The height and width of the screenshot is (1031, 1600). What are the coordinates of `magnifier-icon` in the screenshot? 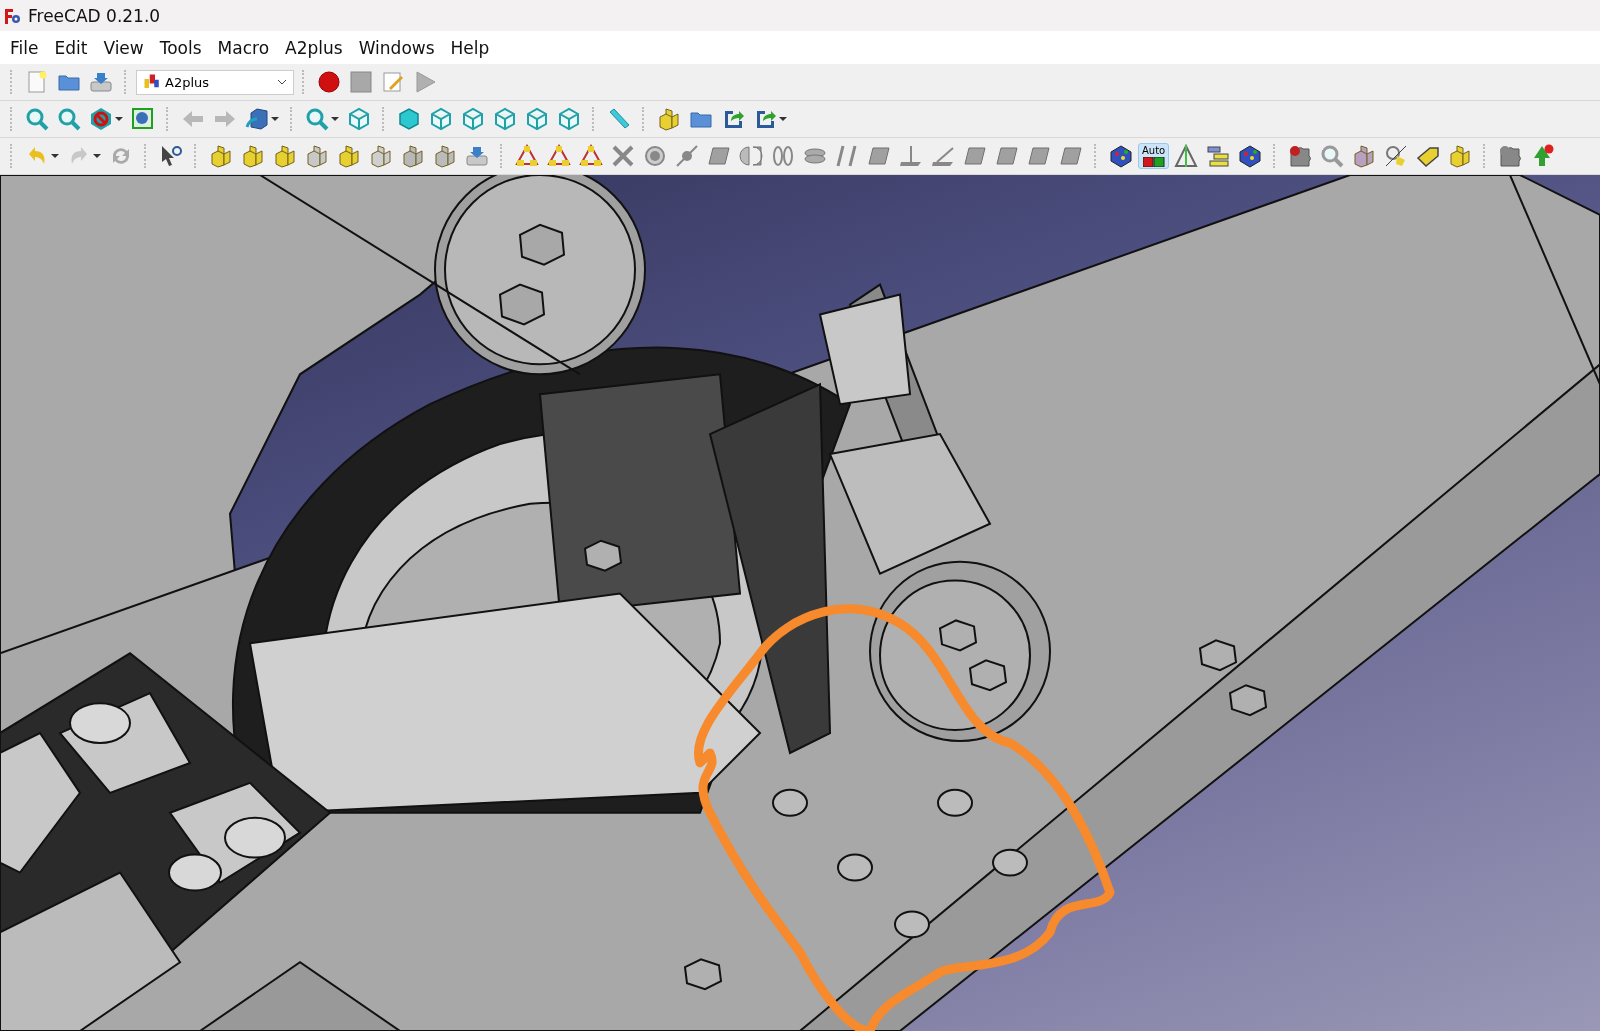 It's located at (317, 119).